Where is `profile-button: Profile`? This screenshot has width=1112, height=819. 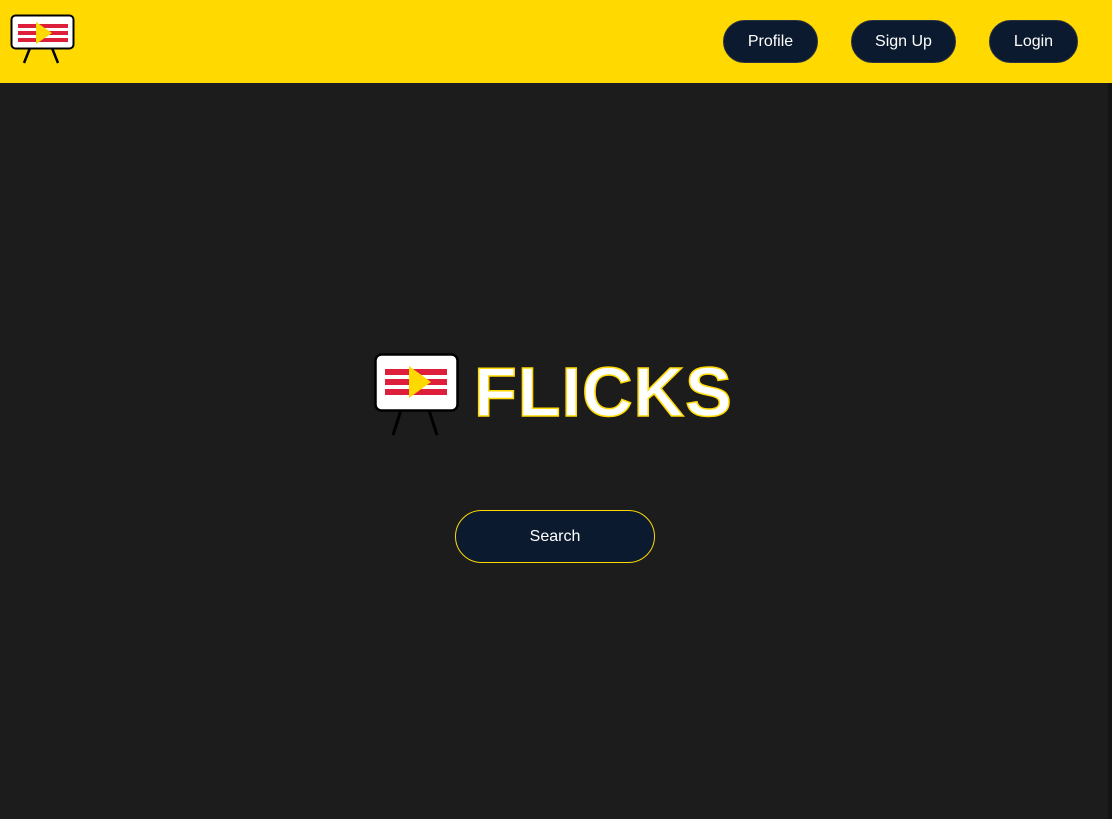
profile-button: Profile is located at coordinates (770, 41).